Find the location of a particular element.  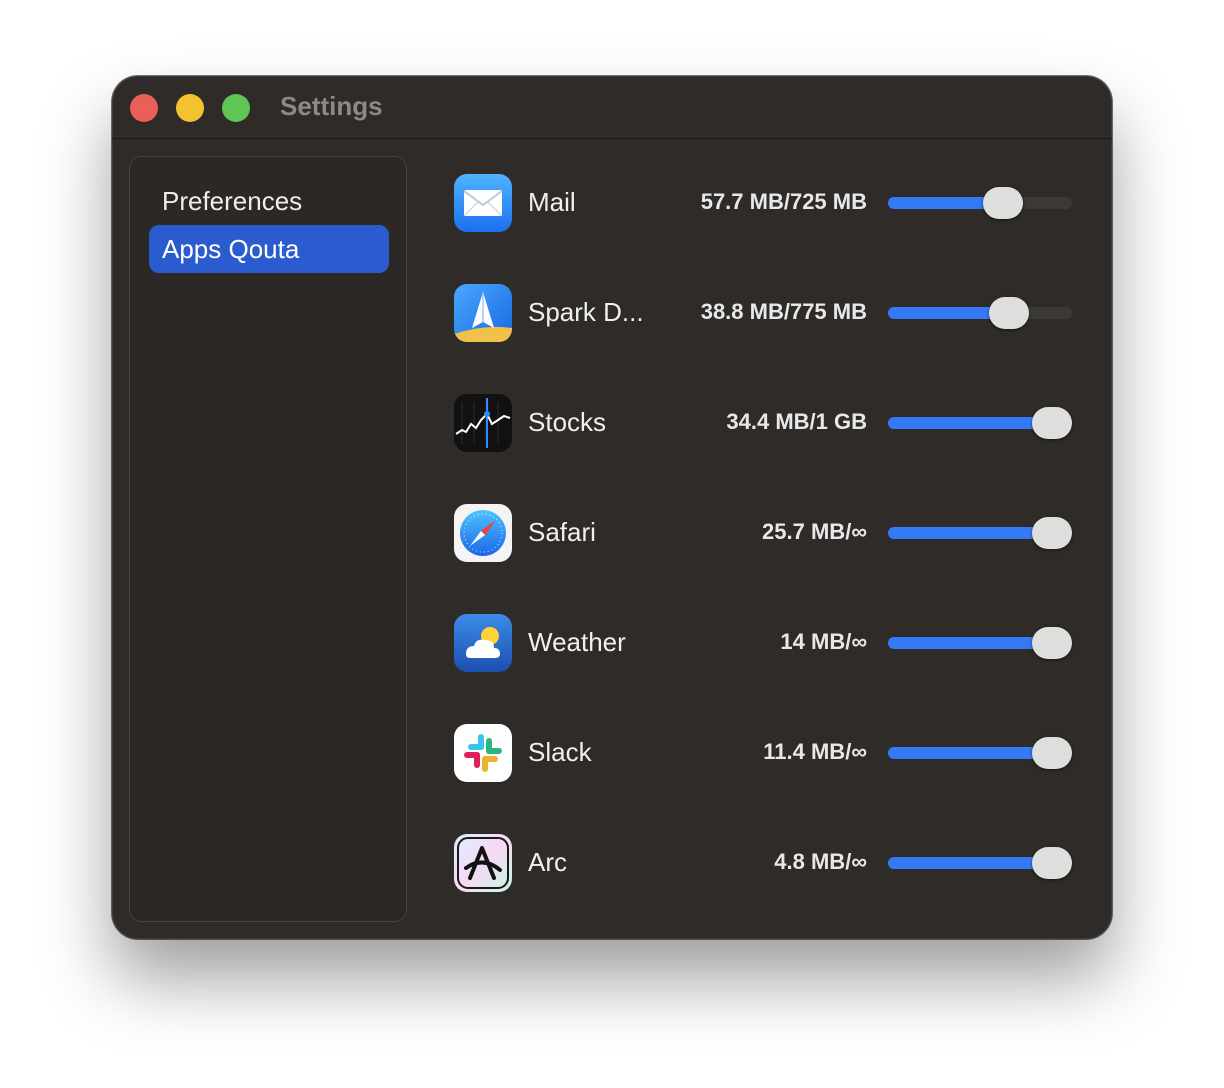

weather-icon is located at coordinates (483, 643).